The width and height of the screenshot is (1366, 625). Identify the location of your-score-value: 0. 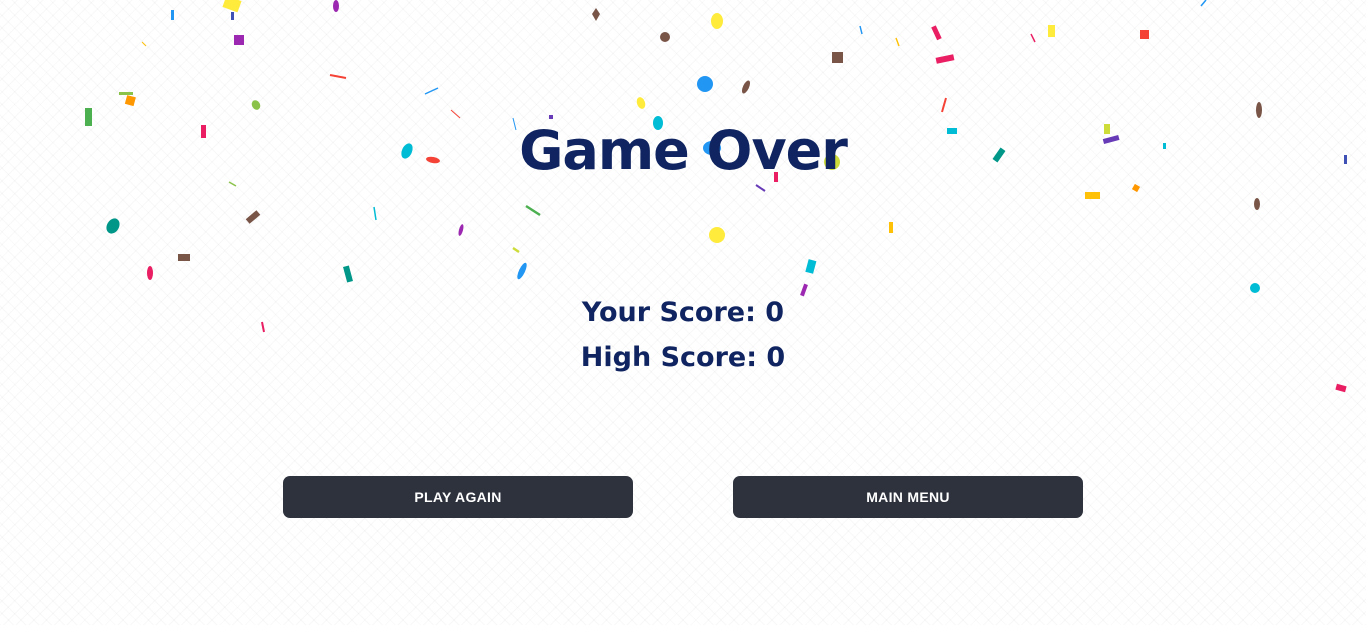
(775, 312).